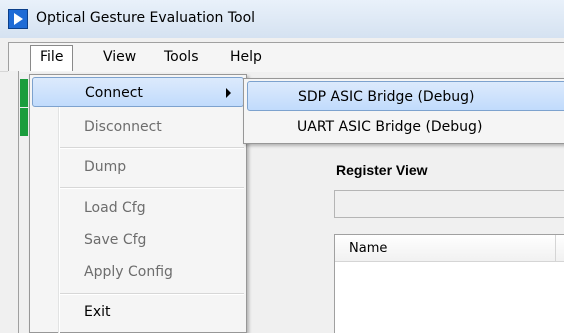 This screenshot has height=333, width=564. I want to click on left-panel-edge, so click(13, 202).